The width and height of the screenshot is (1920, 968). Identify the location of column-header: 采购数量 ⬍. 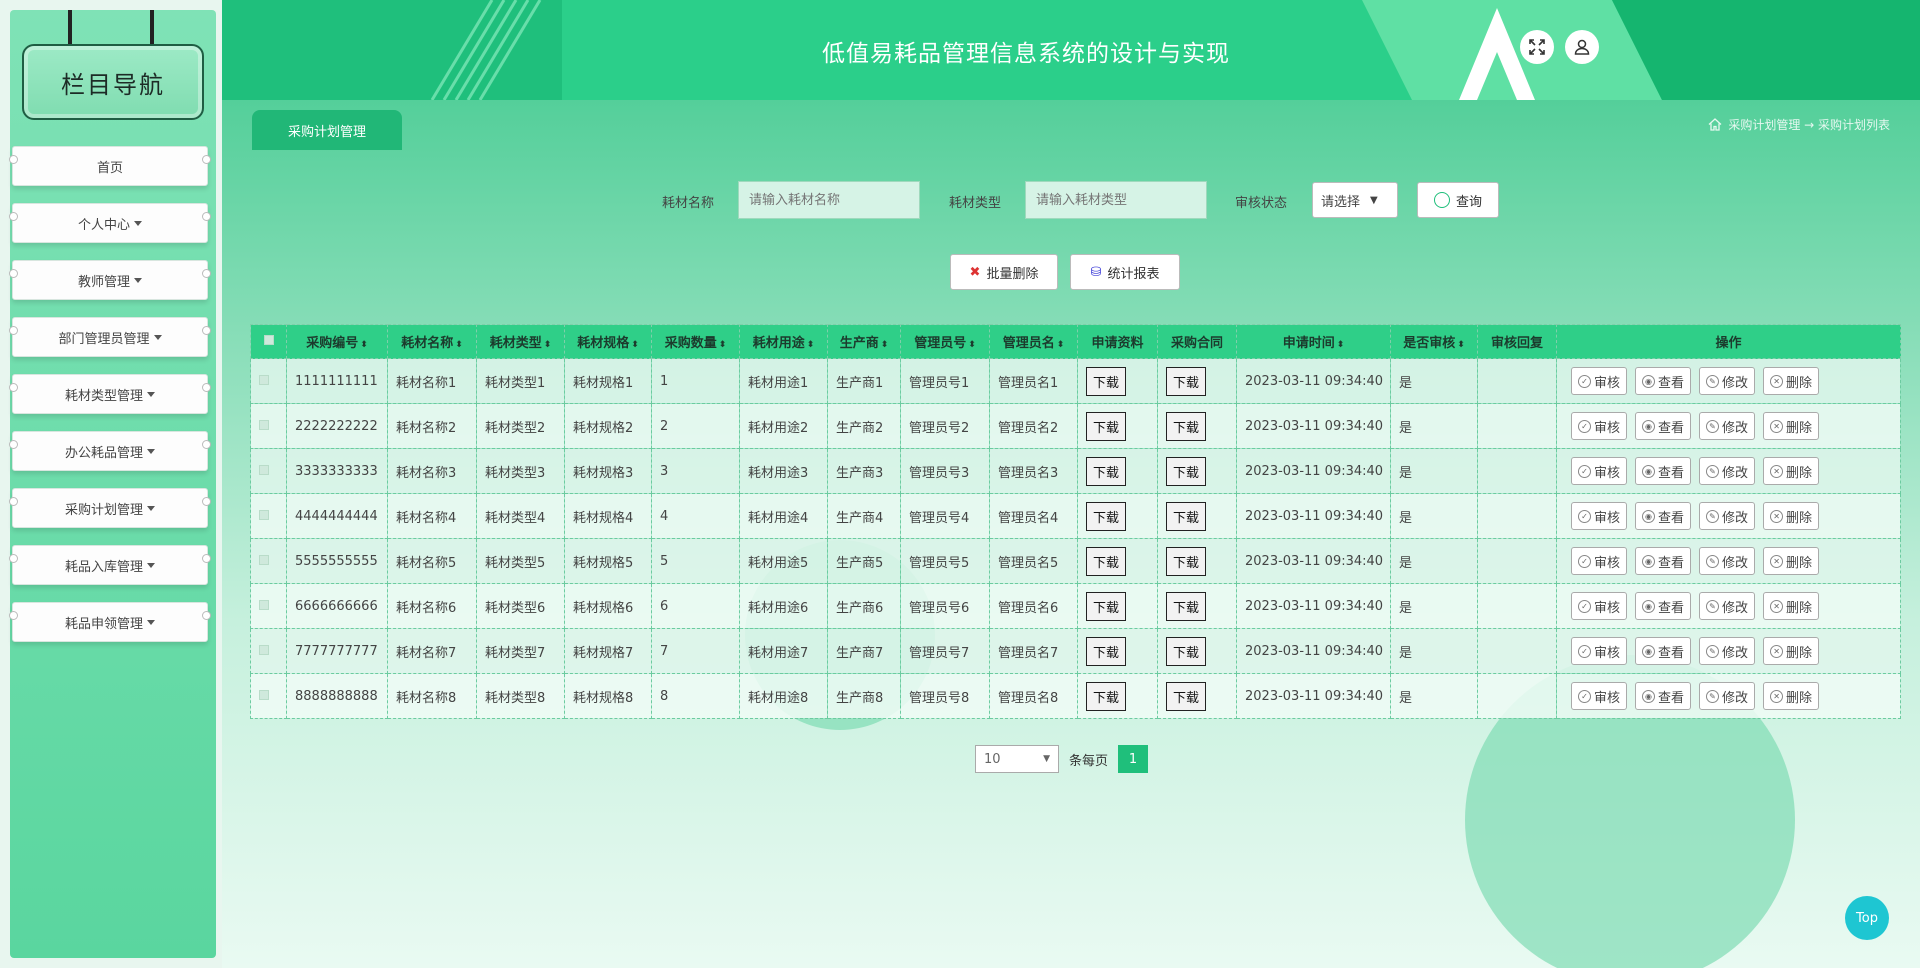
(695, 341).